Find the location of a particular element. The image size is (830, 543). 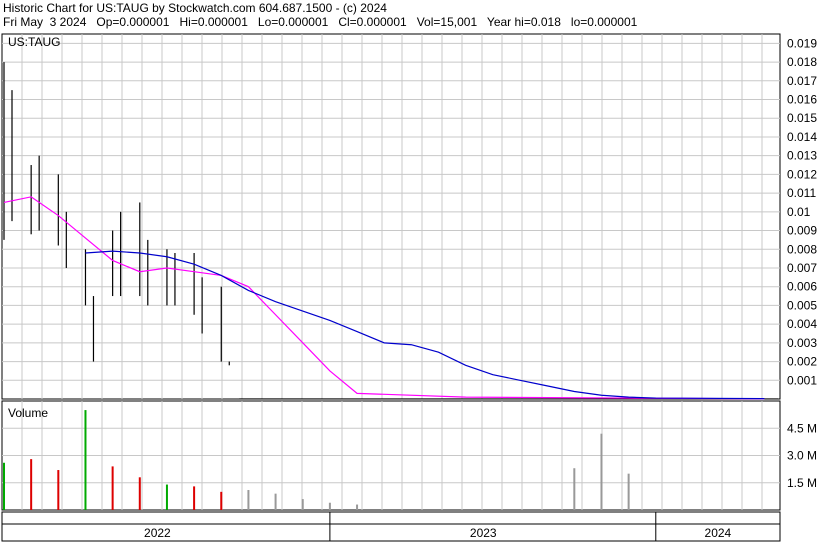

time-axis: 2022 2023 2024 is located at coordinates (391, 526).